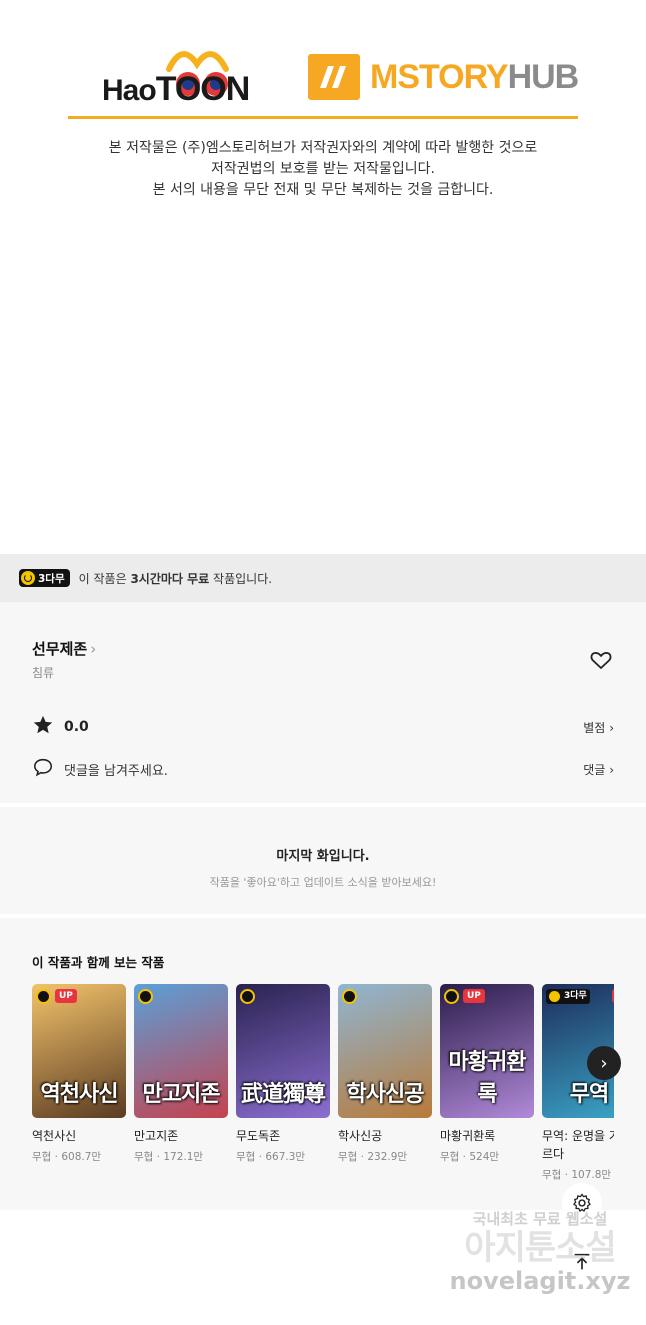 This screenshot has width=646, height=1325. What do you see at coordinates (487, 1078) in the screenshot?
I see `cover-title-art: 마황귀환록` at bounding box center [487, 1078].